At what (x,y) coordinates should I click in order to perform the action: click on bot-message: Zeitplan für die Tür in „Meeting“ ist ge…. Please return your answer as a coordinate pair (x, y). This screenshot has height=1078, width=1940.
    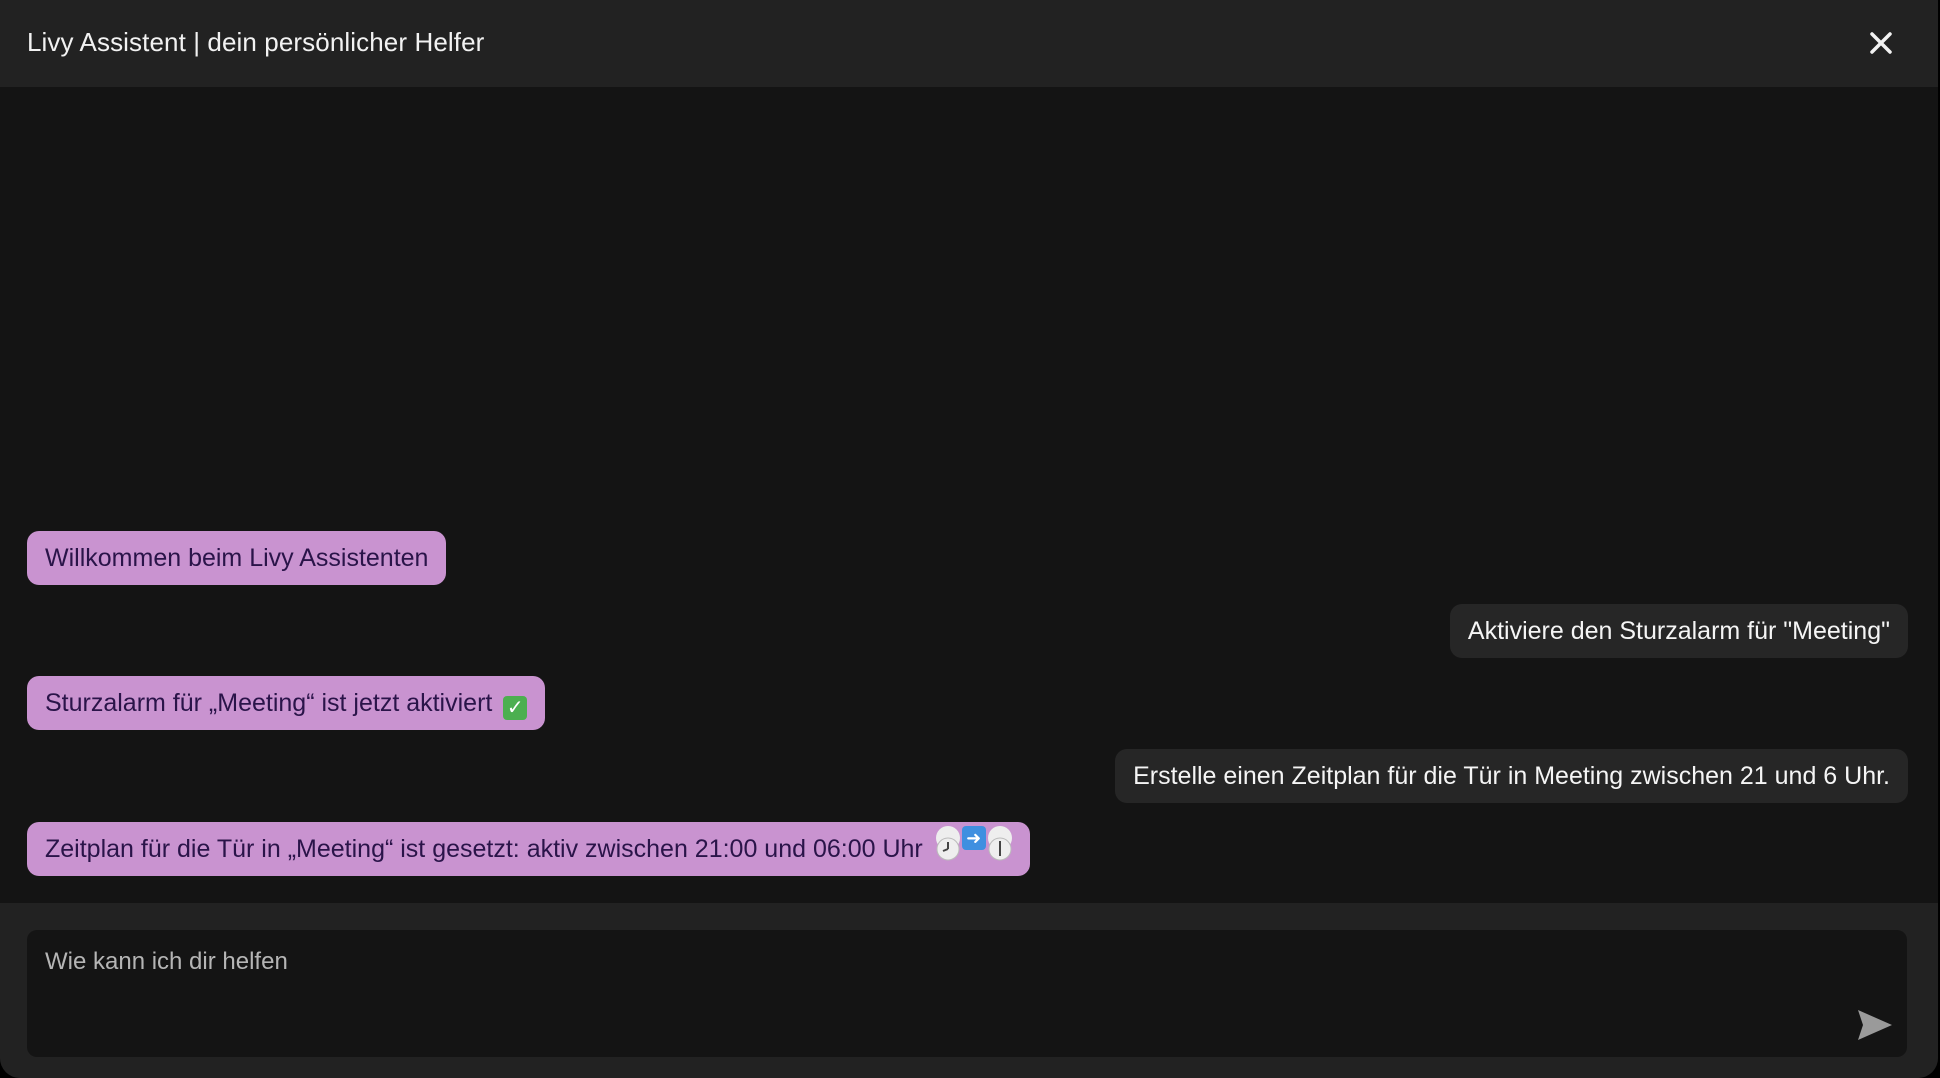
    Looking at the image, I should click on (528, 849).